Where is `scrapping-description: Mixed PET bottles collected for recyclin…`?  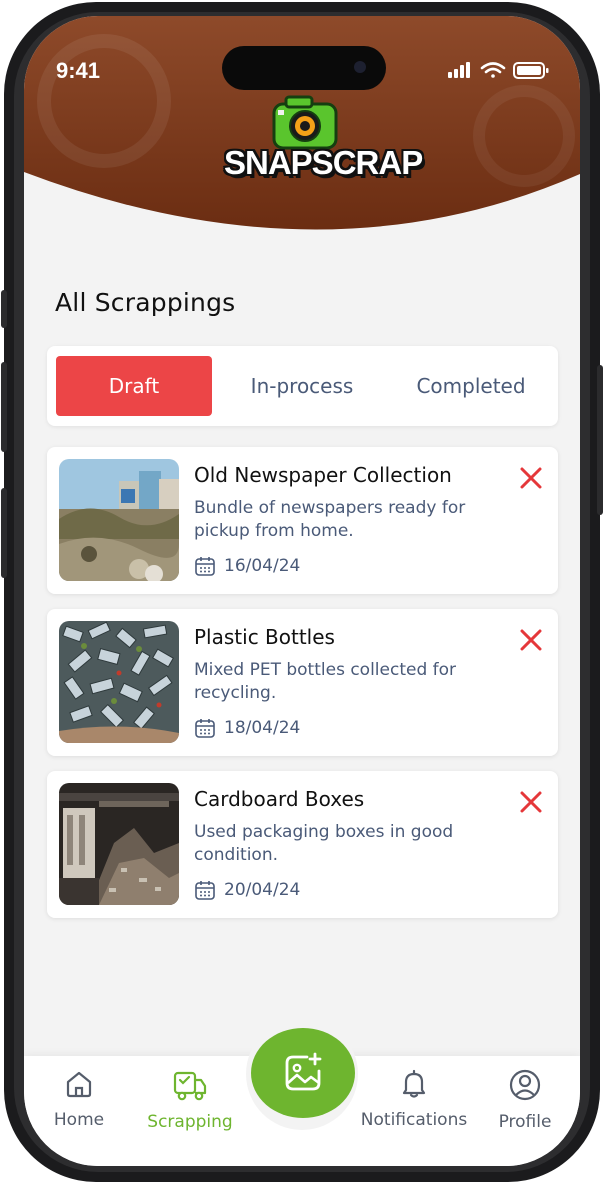
scrapping-description: Mixed PET bottles collected for recyclin… is located at coordinates (325, 681).